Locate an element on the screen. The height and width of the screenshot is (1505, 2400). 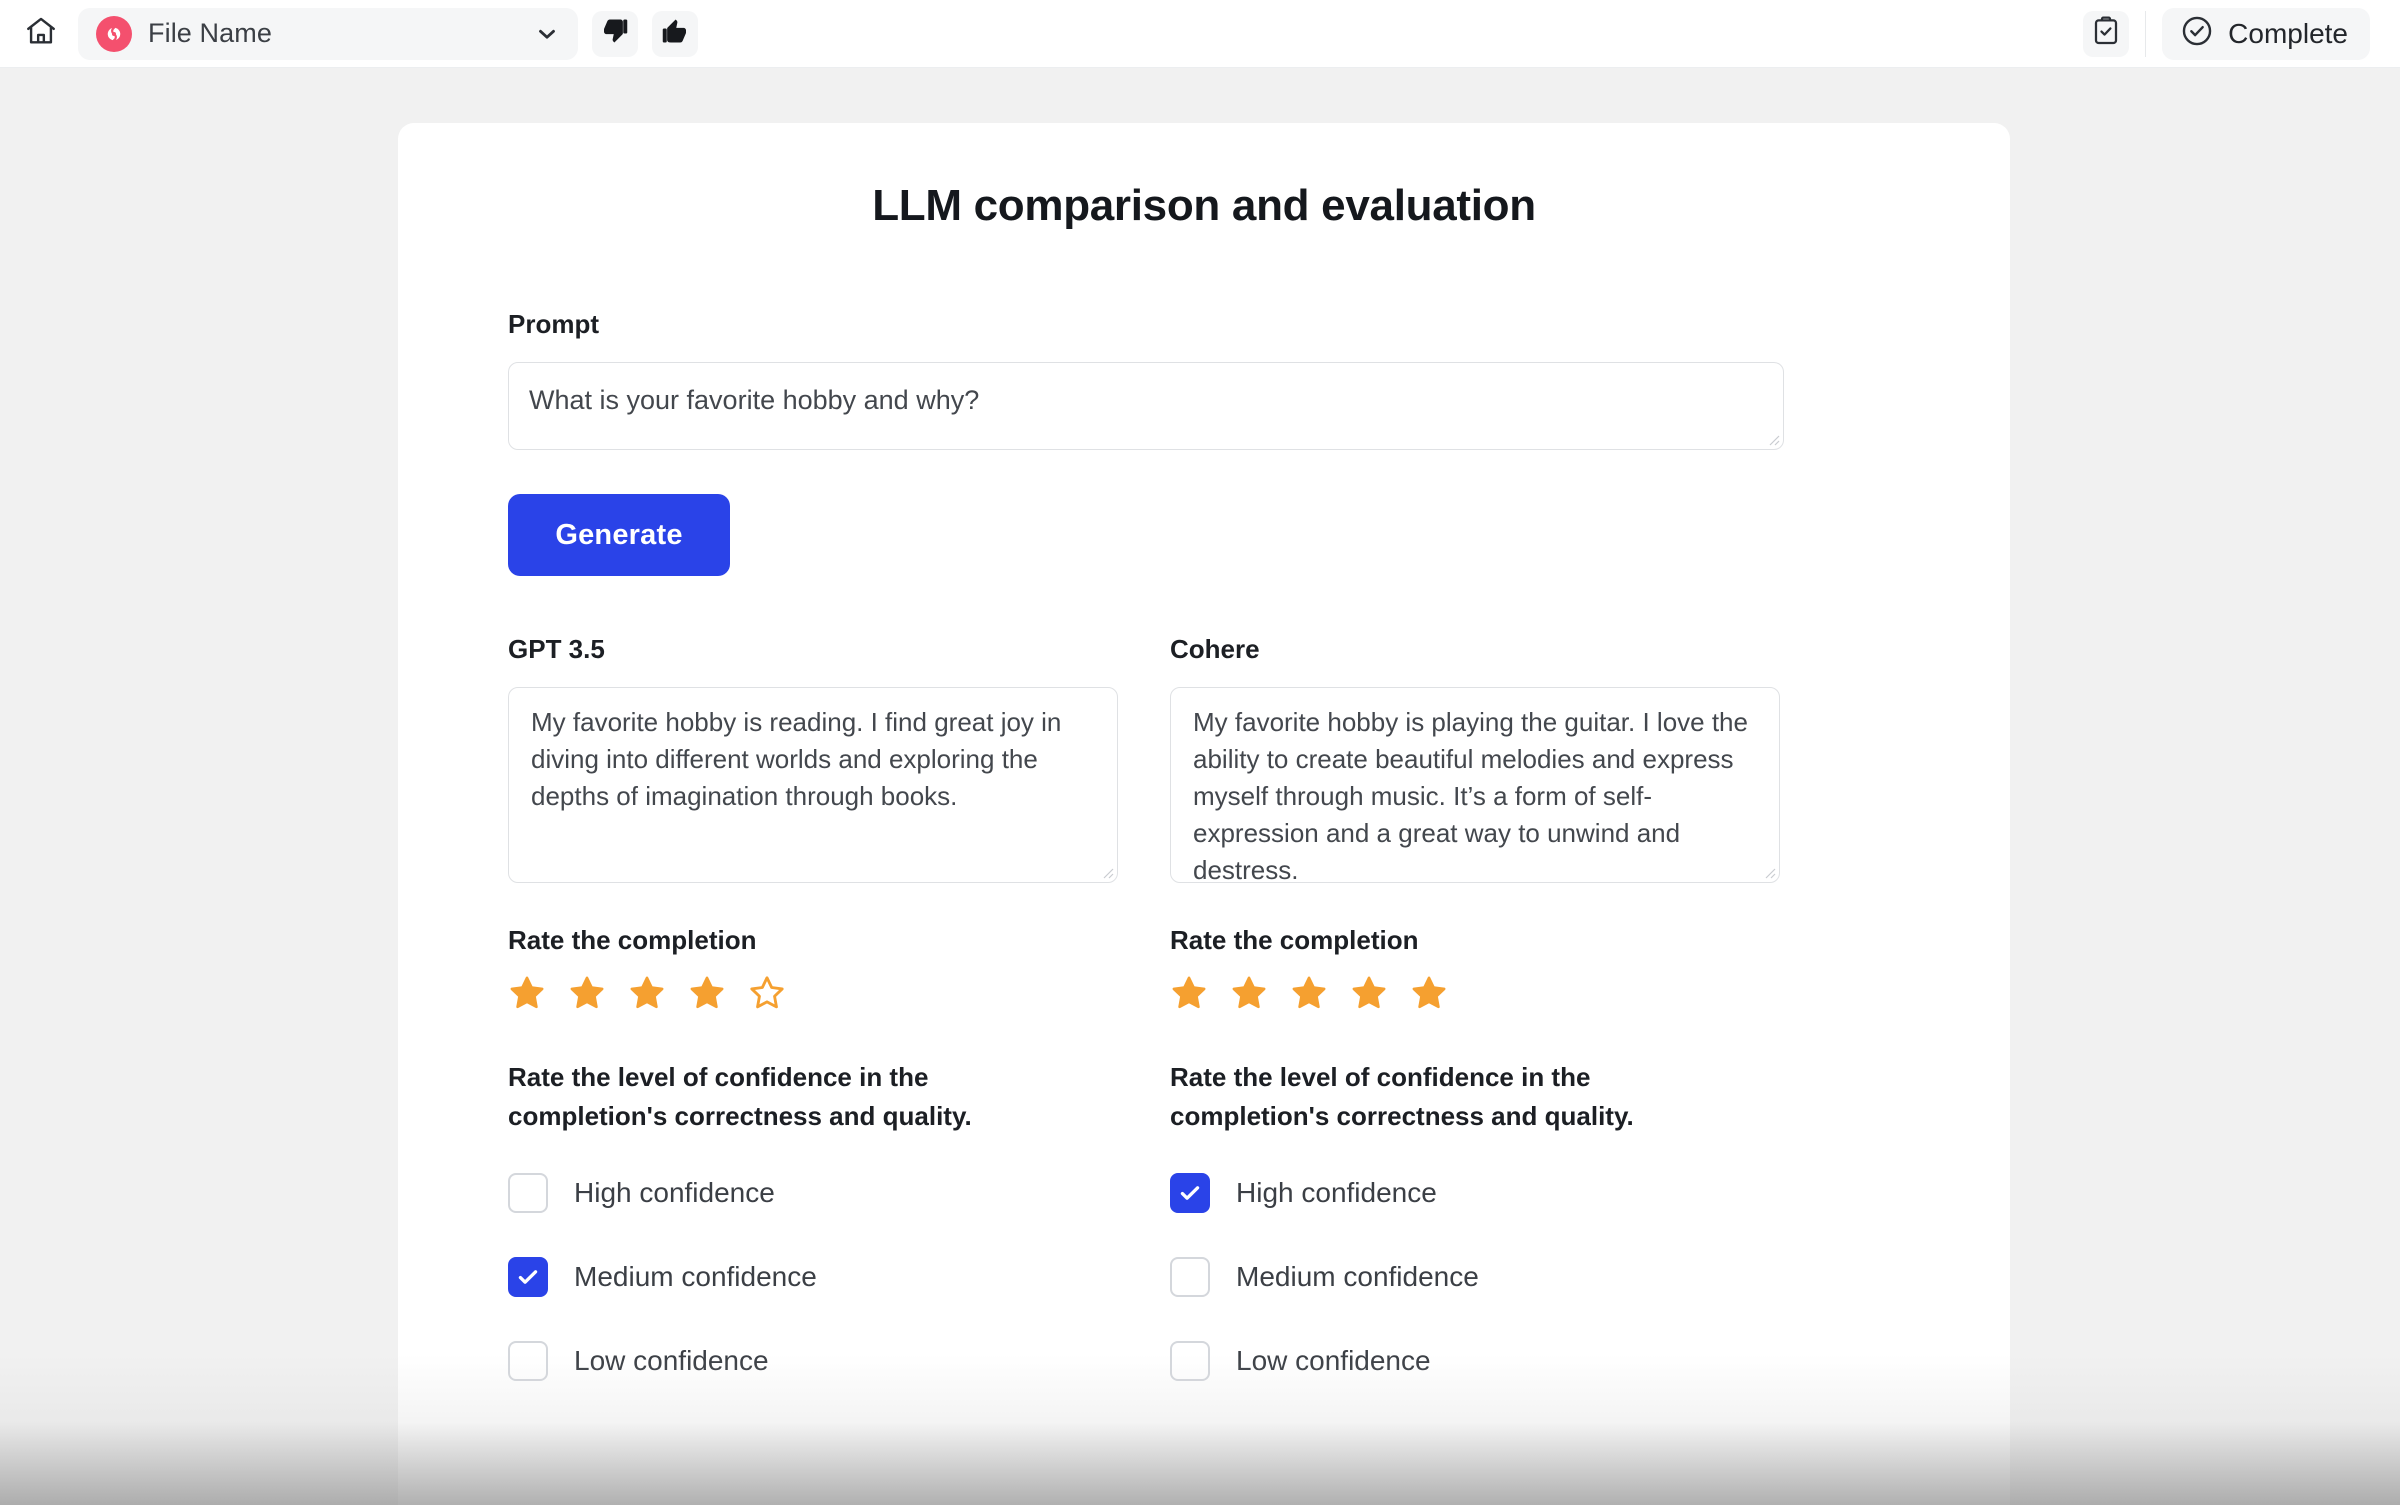
page-title: LLM comparison and evaluation is located at coordinates (1204, 205).